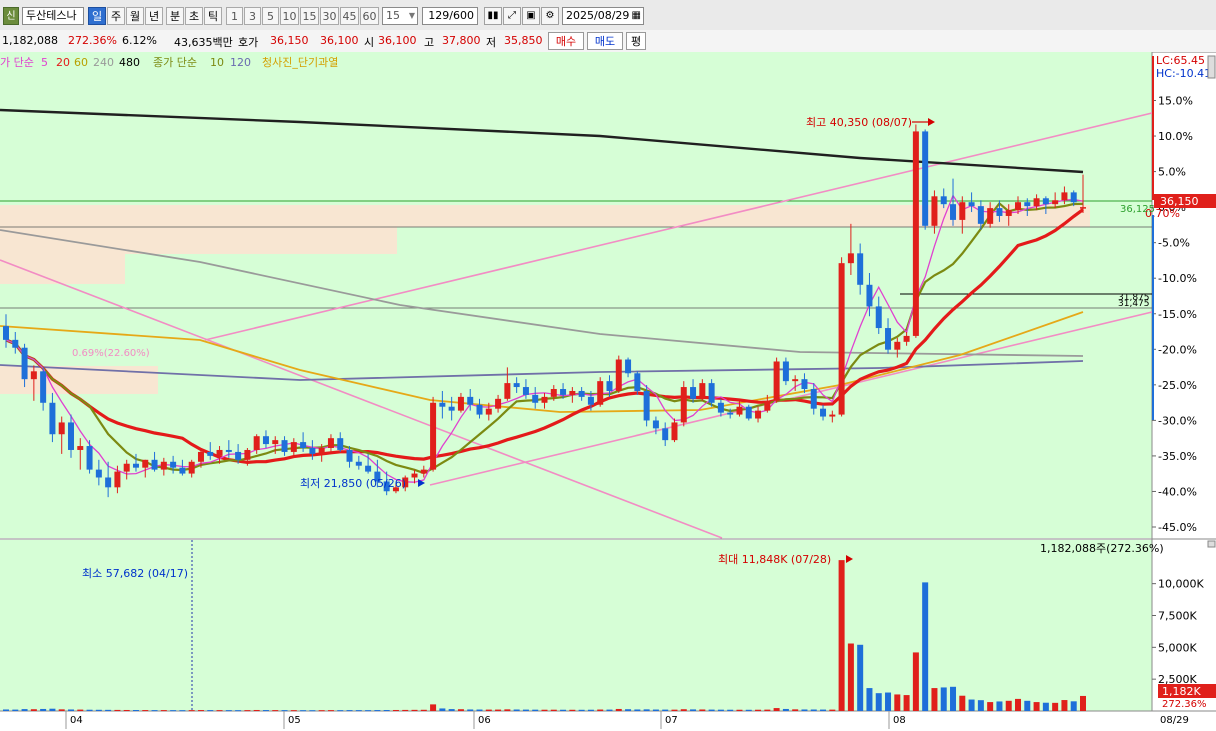 Image resolution: width=1216 pixels, height=731 pixels. I want to click on legend-signal: 청사진_단기과열, so click(300, 62).